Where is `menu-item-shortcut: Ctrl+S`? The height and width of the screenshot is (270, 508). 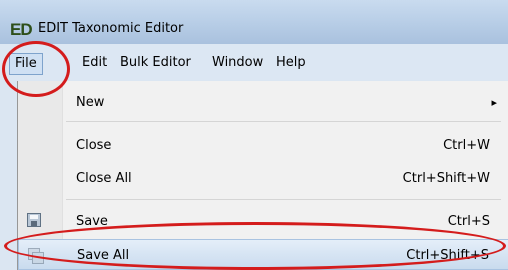 menu-item-shortcut: Ctrl+S is located at coordinates (468, 221).